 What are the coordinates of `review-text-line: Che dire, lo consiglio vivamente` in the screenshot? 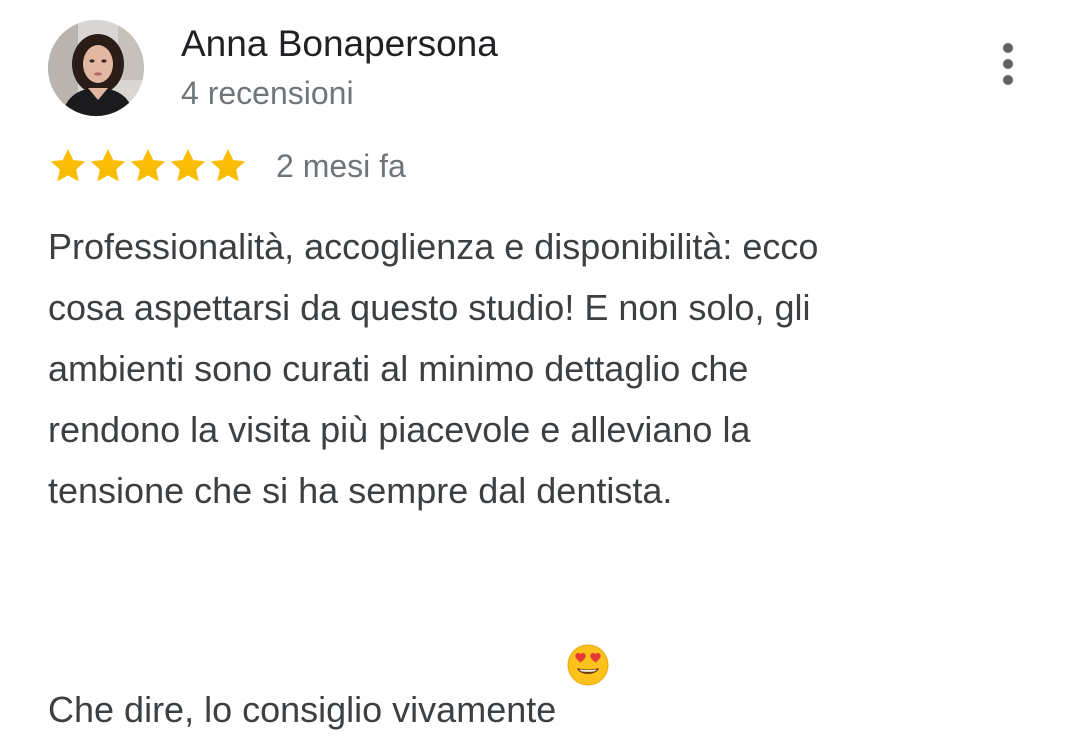 It's located at (302, 709).